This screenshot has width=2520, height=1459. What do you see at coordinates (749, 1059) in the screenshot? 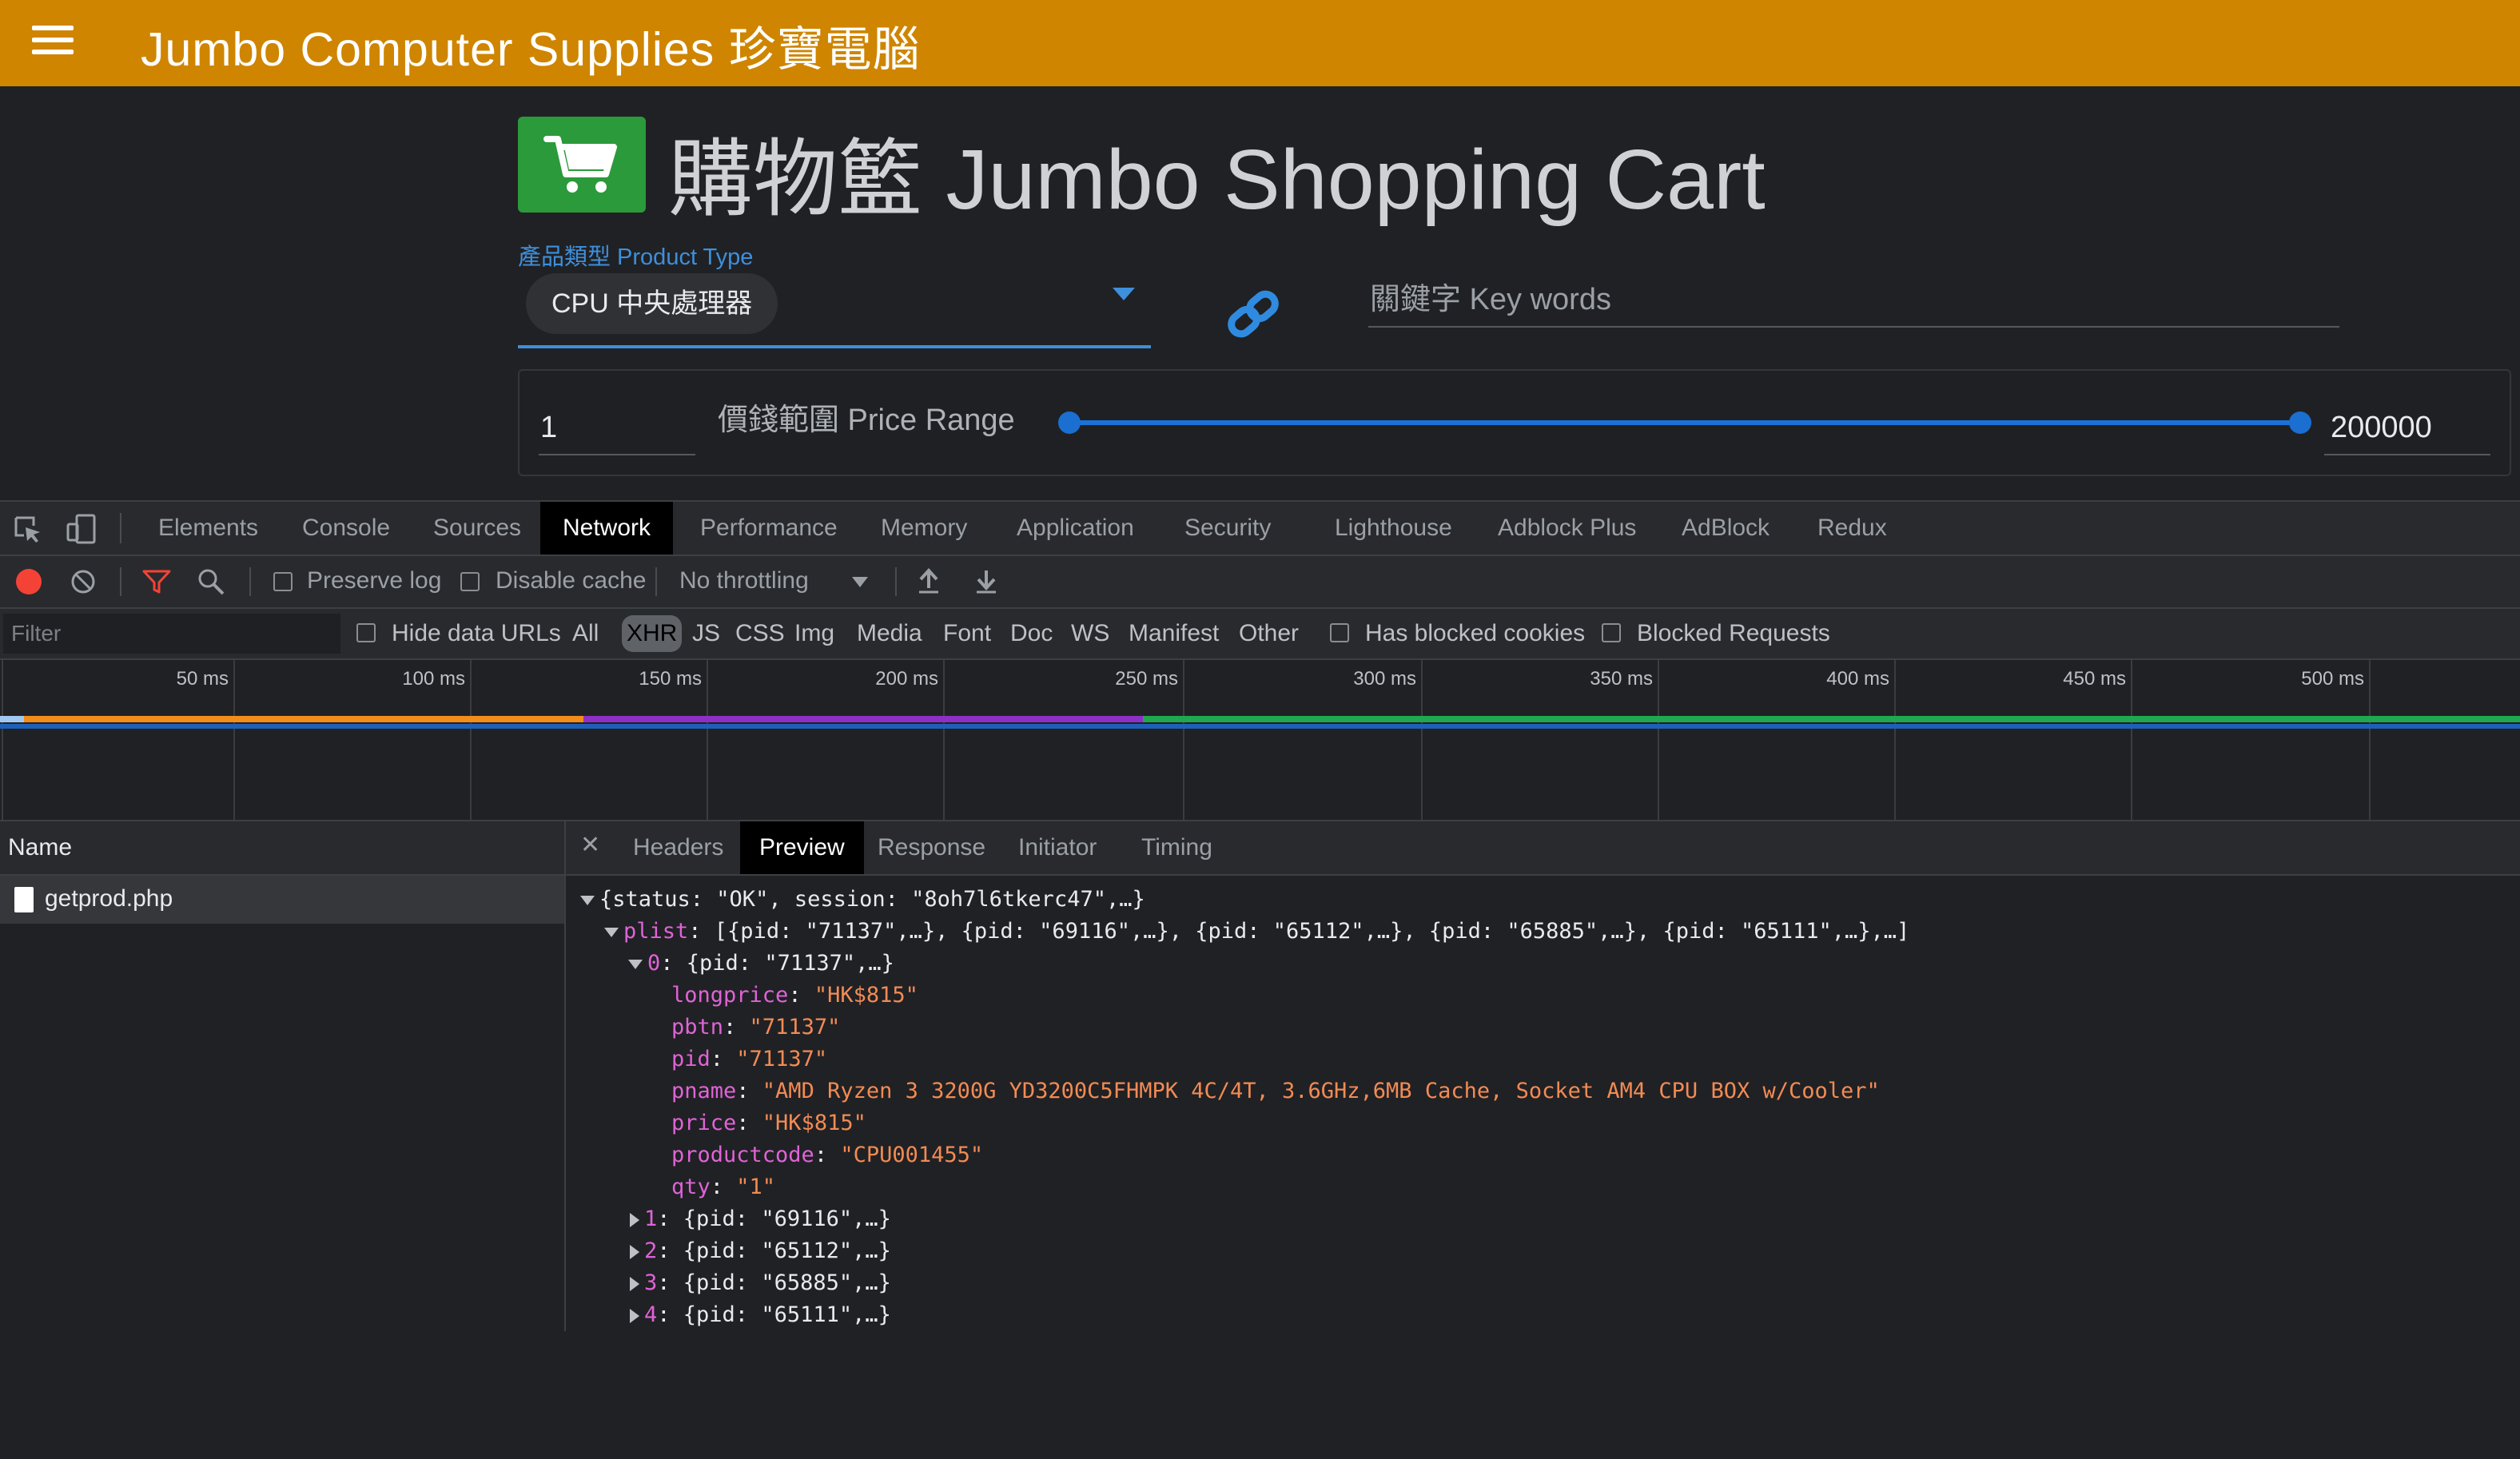
I see `json-field-line: pid: "71137"` at bounding box center [749, 1059].